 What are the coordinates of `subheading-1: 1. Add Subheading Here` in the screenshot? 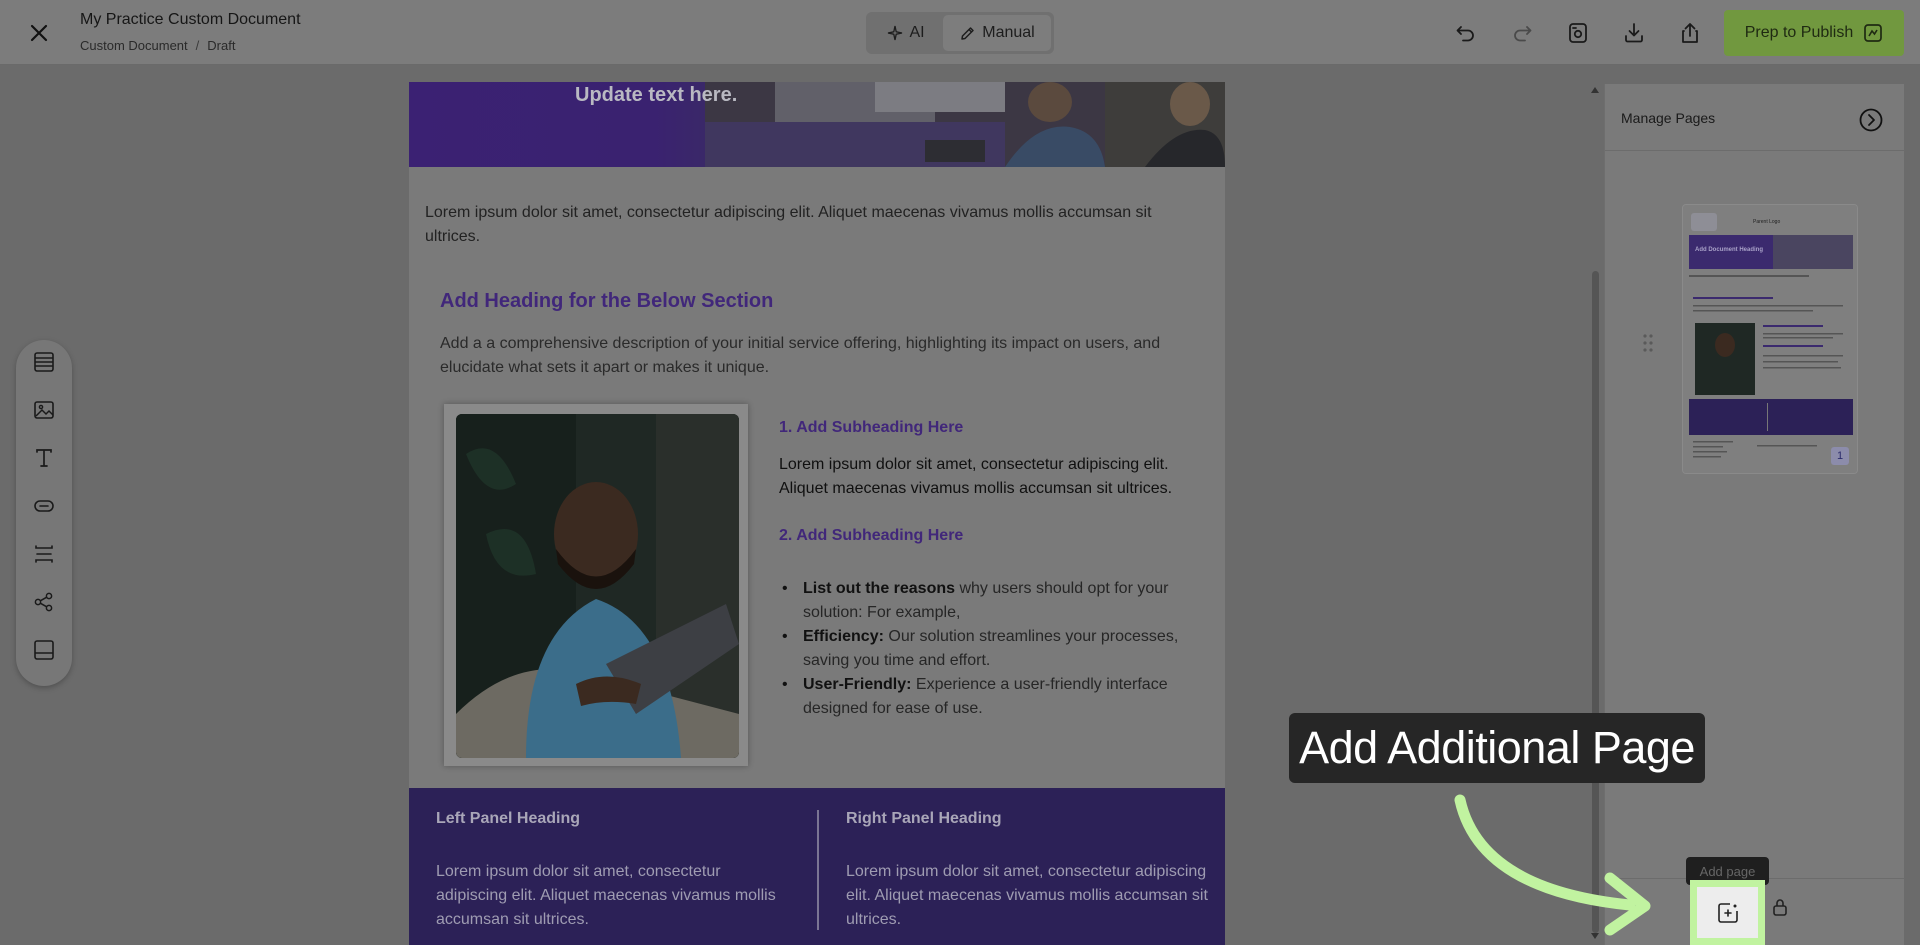 It's located at (871, 428).